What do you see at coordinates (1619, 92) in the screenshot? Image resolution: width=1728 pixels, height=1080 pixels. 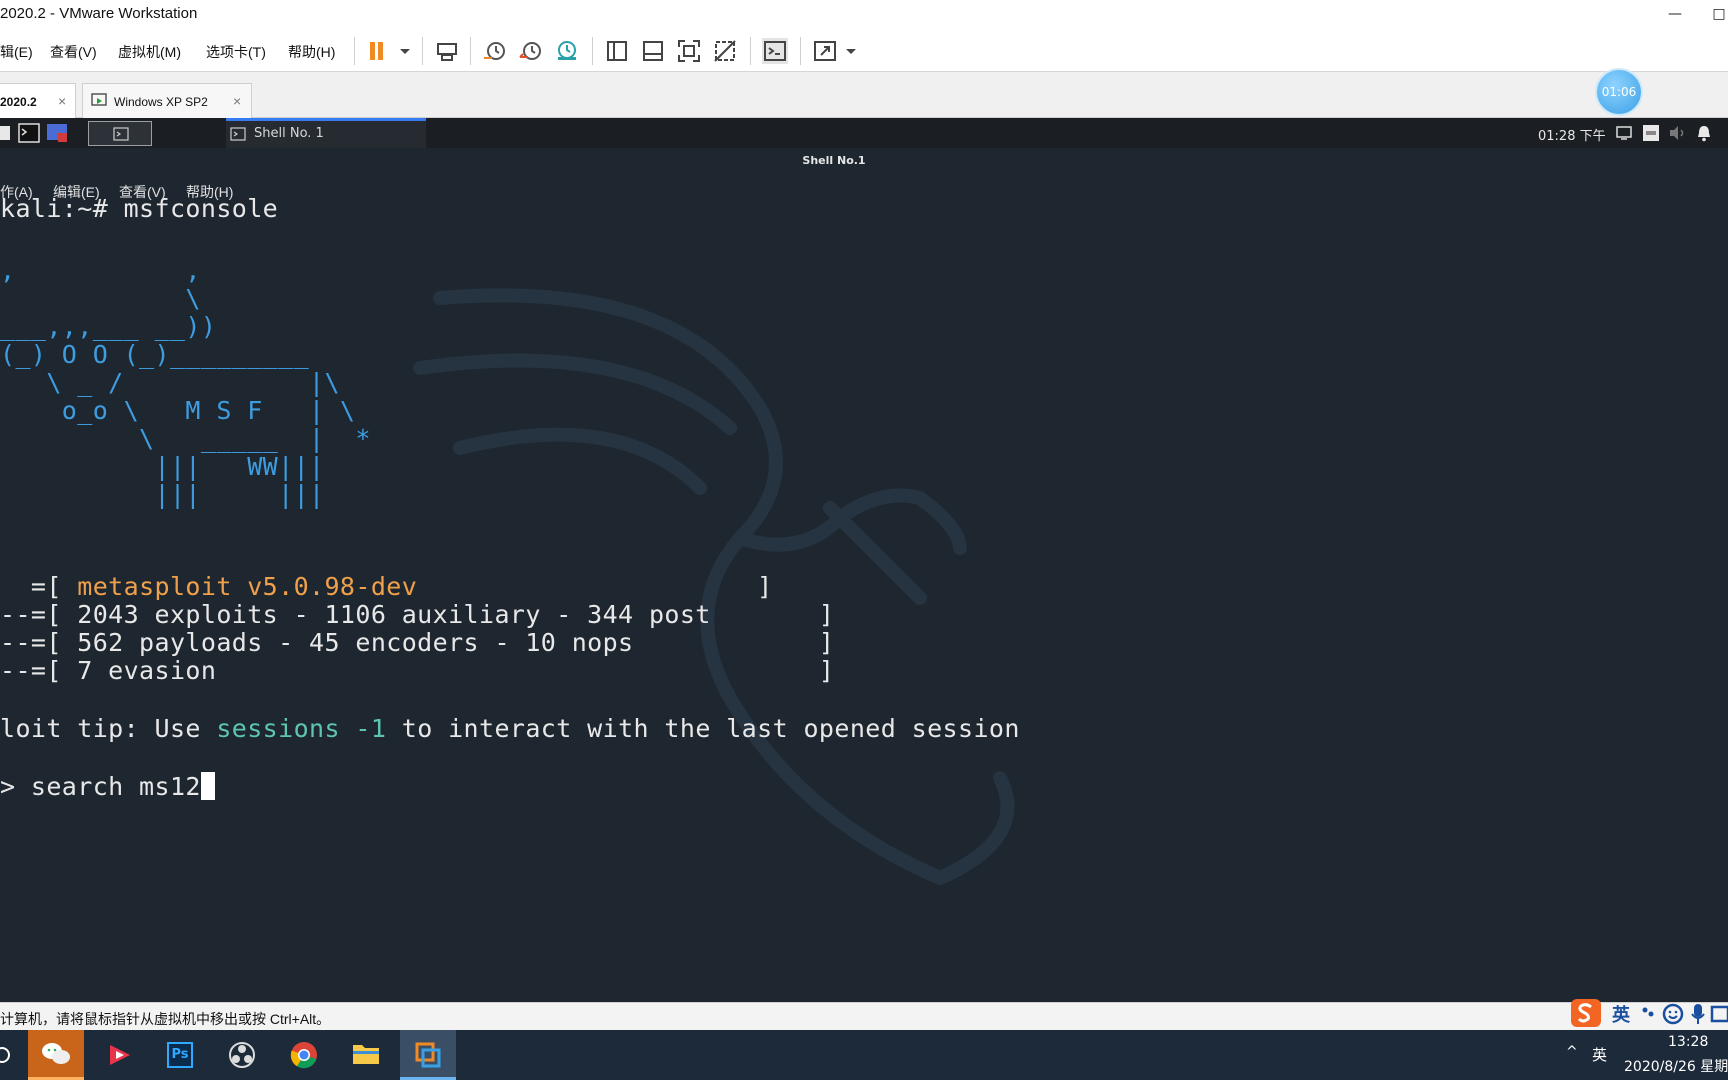 I see `timer-badge: 01:06` at bounding box center [1619, 92].